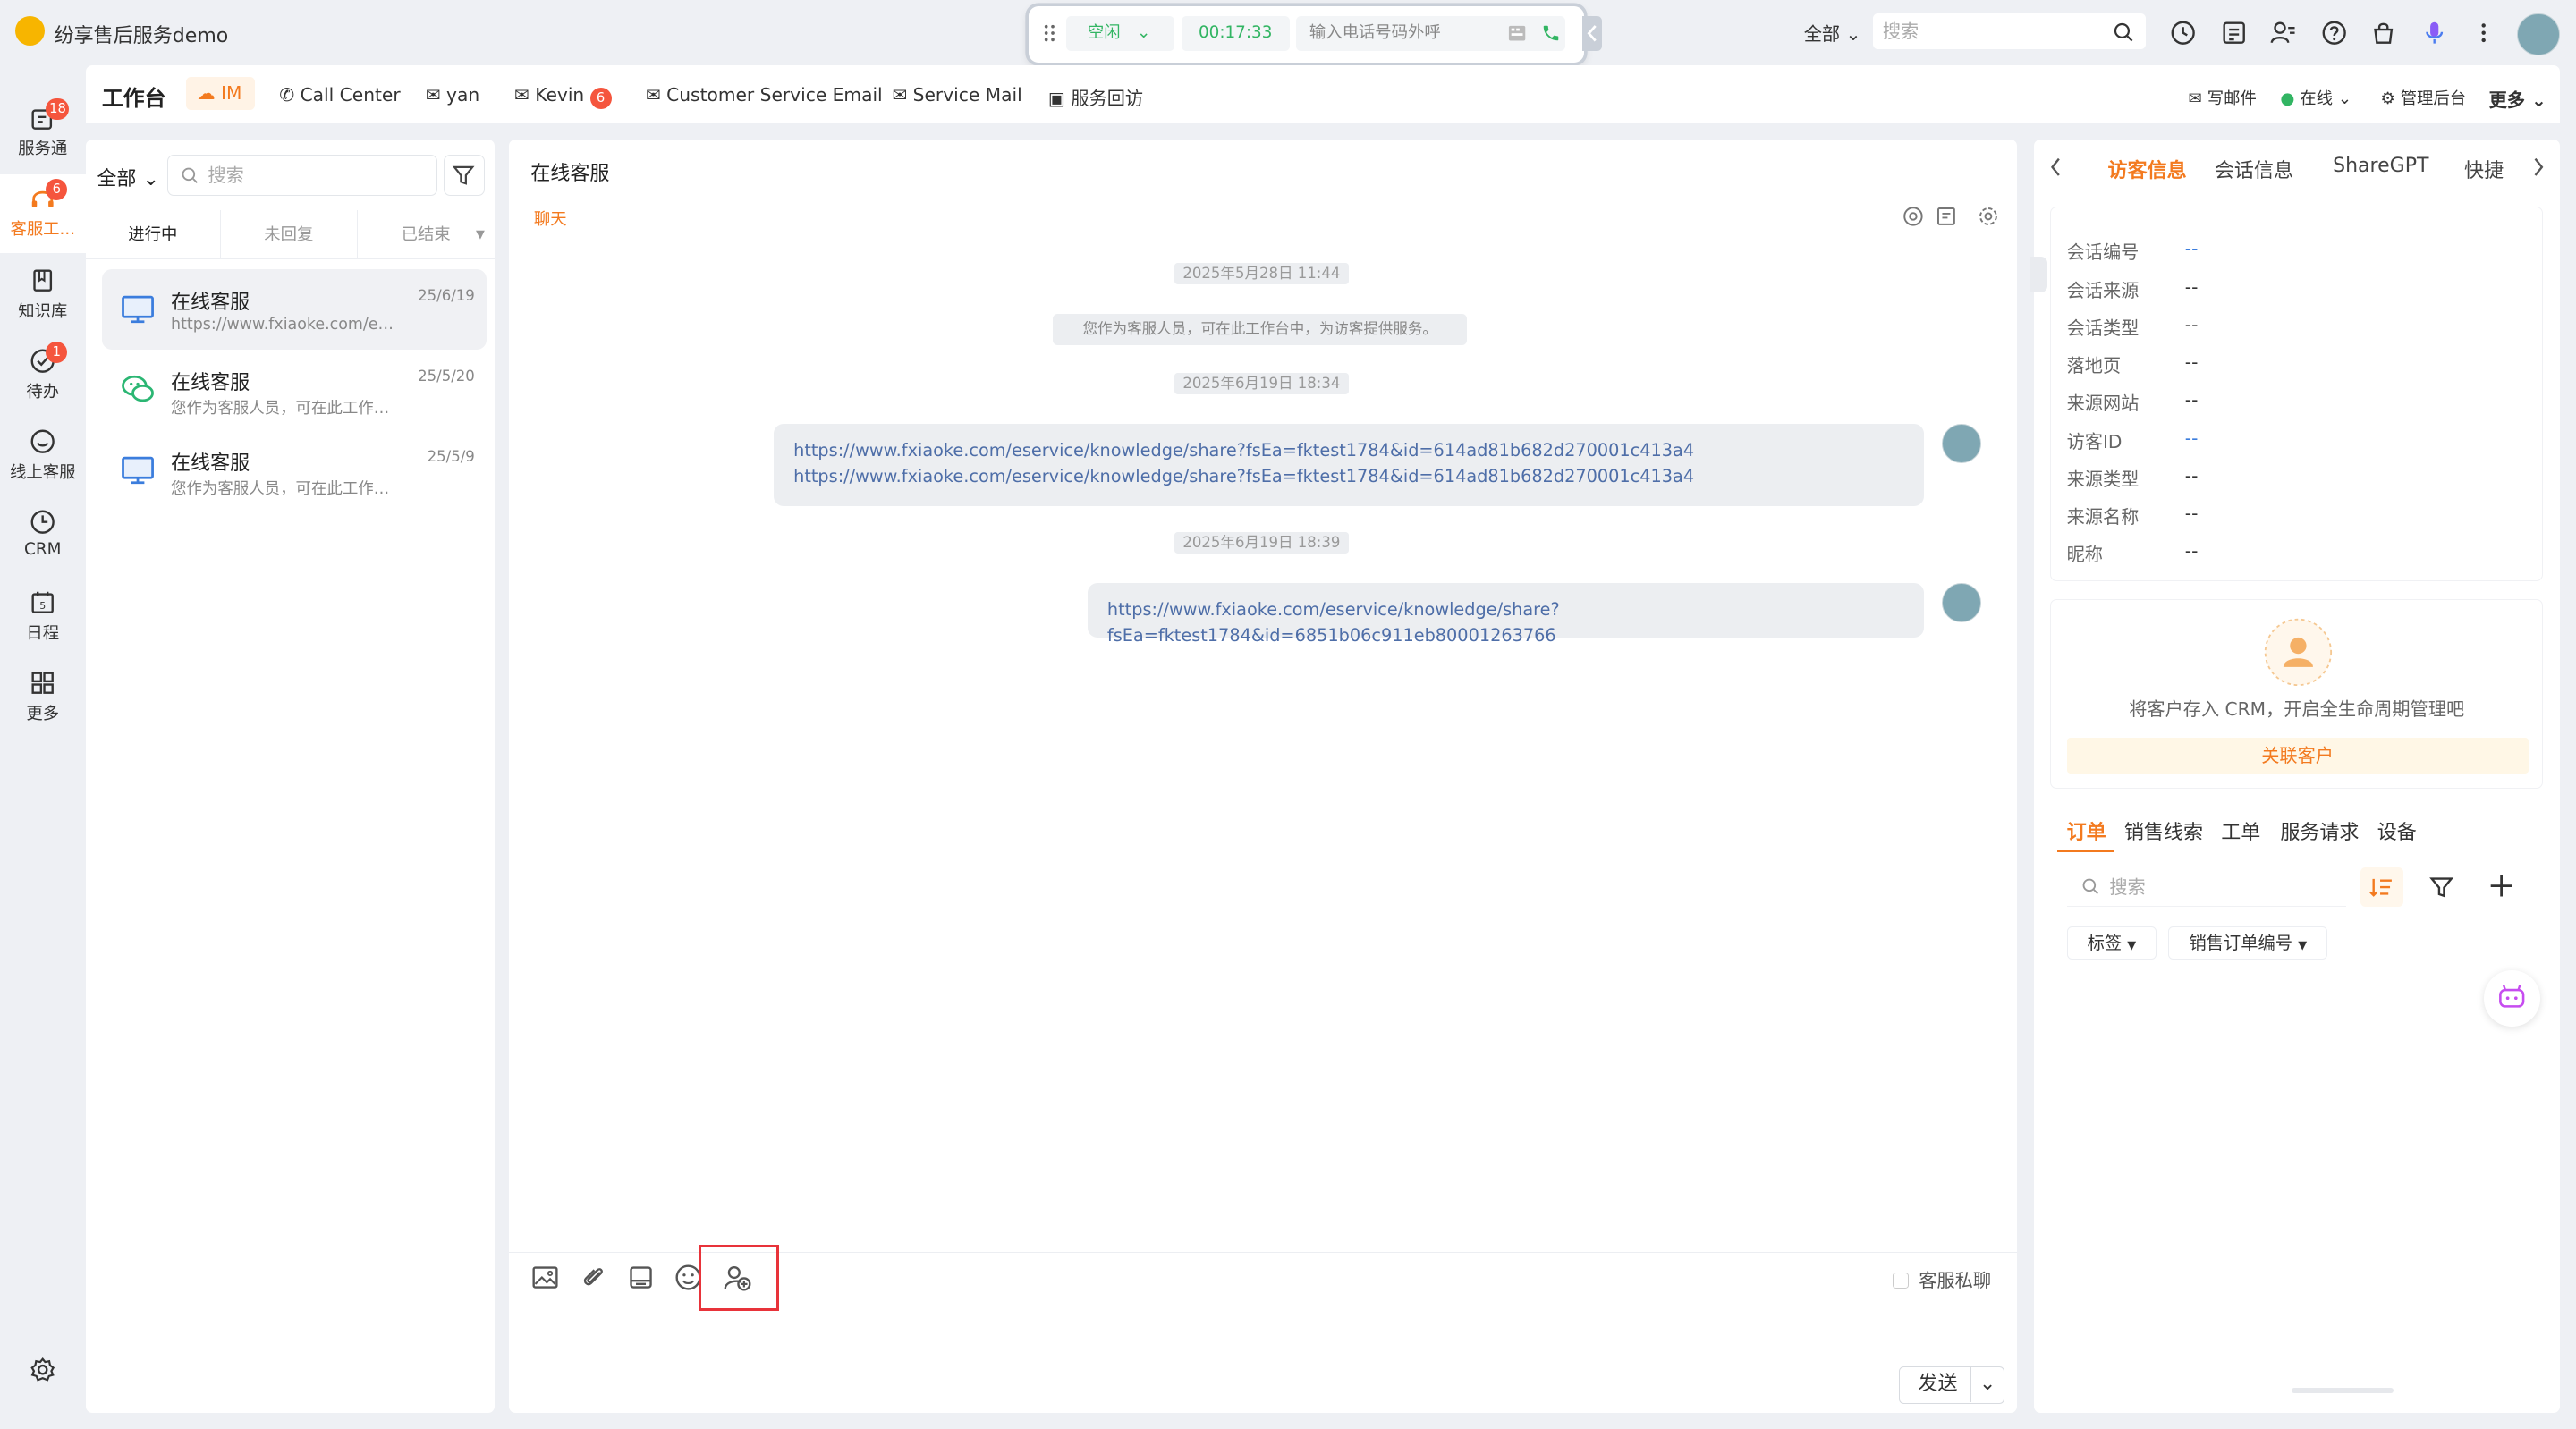  Describe the element at coordinates (2343, 1390) in the screenshot. I see `scrollbar` at that location.